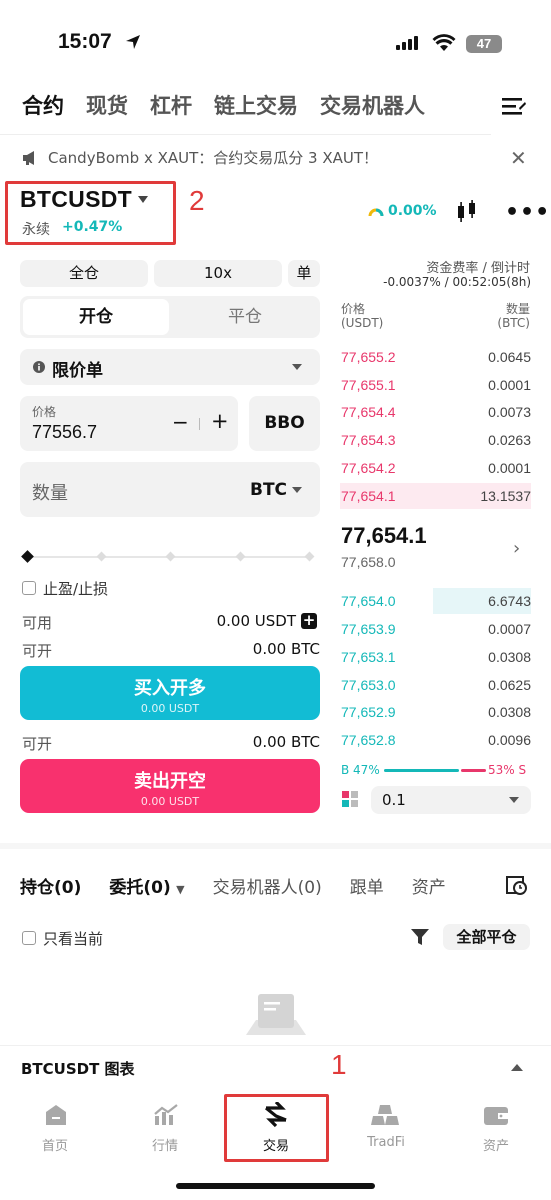  What do you see at coordinates (435, 386) in the screenshot?
I see `ask-row: 77,655.1 0.0001` at bounding box center [435, 386].